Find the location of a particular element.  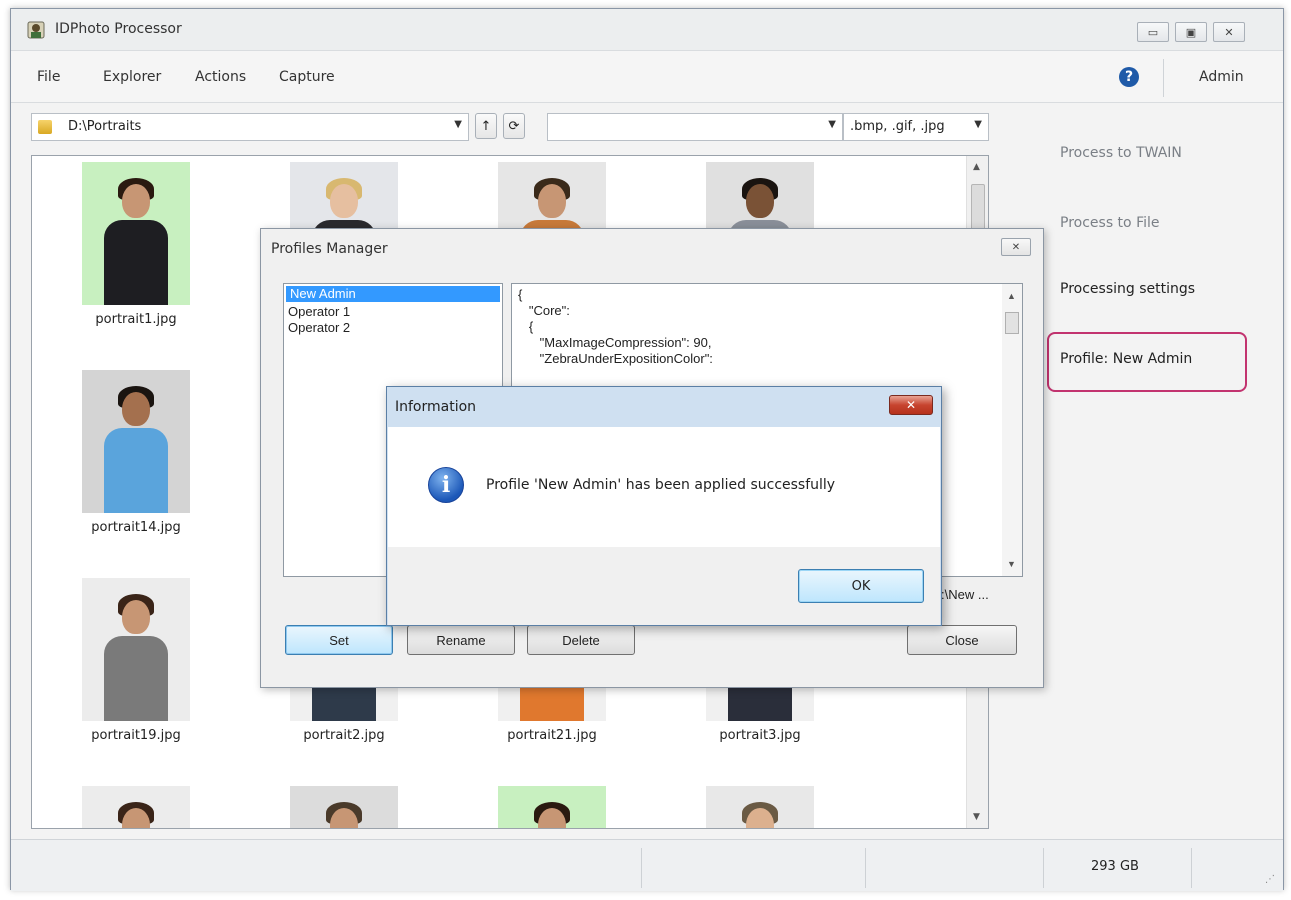

profile-item-operator-2: Operator 2 is located at coordinates (393, 328).